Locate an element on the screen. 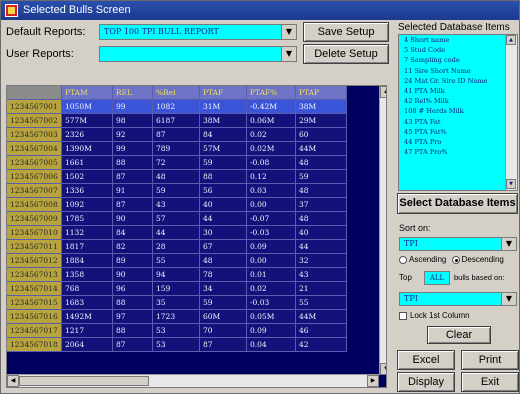  table-cell: 34 is located at coordinates (223, 288).